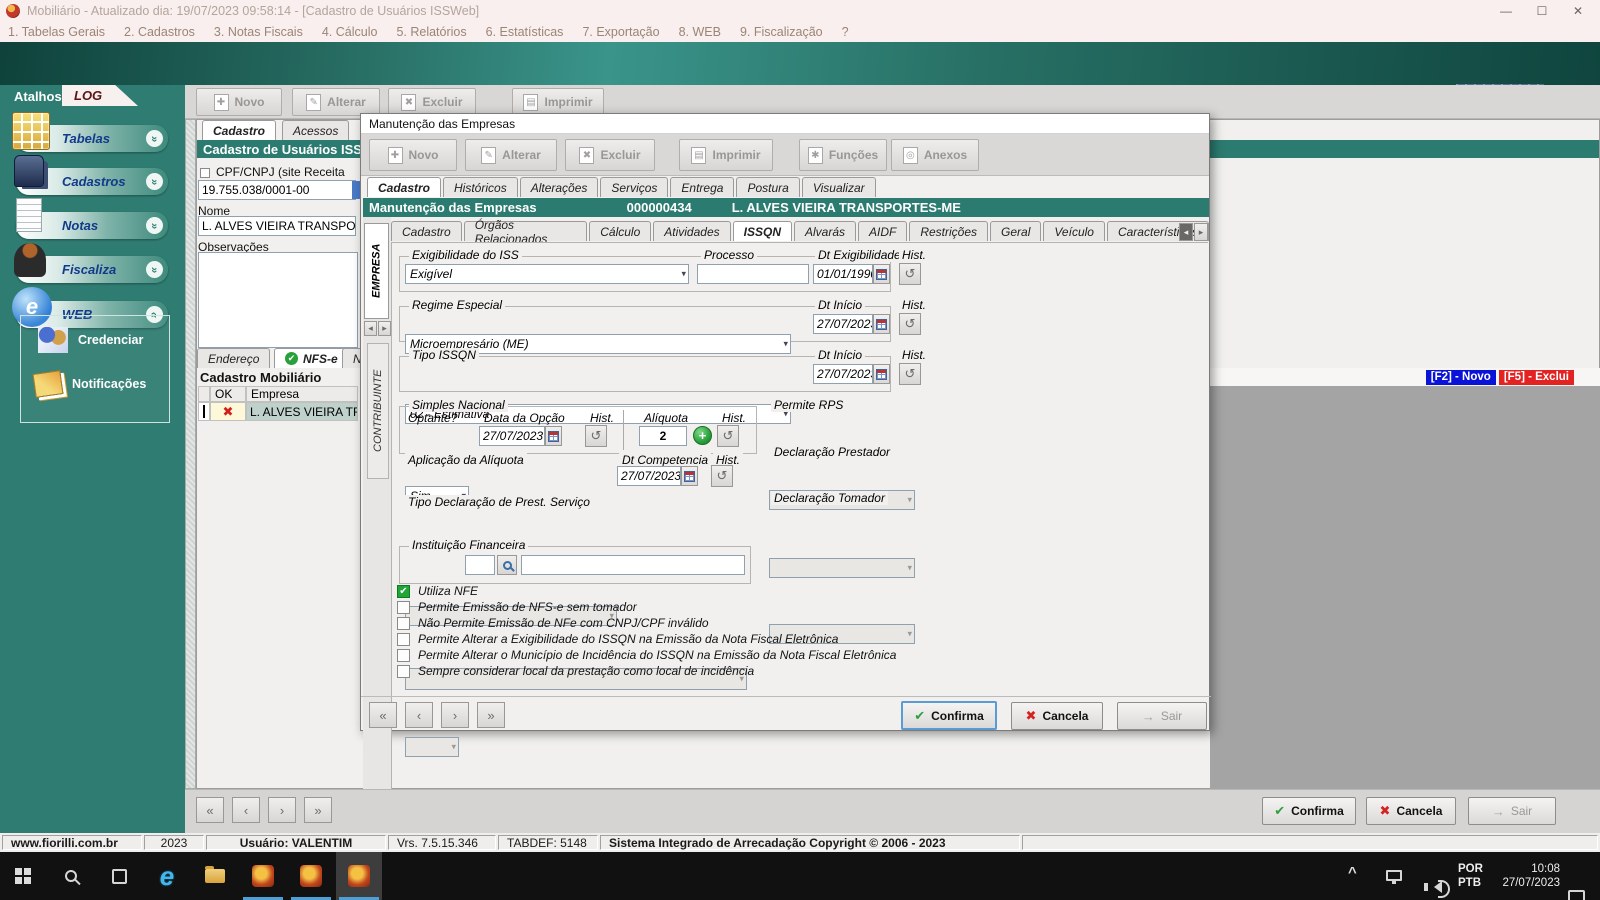 The height and width of the screenshot is (900, 1600). What do you see at coordinates (525, 32) in the screenshot?
I see `menu-estatisticas: 6. Estatísticas` at bounding box center [525, 32].